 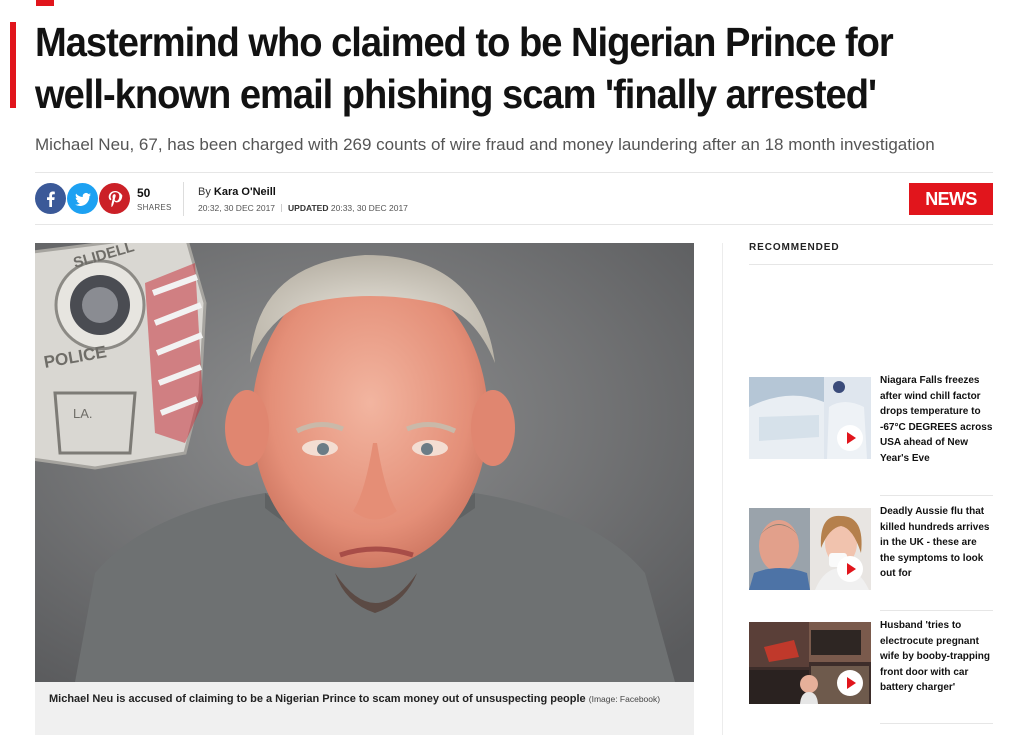 I want to click on facebook-icon, so click(x=50, y=199).